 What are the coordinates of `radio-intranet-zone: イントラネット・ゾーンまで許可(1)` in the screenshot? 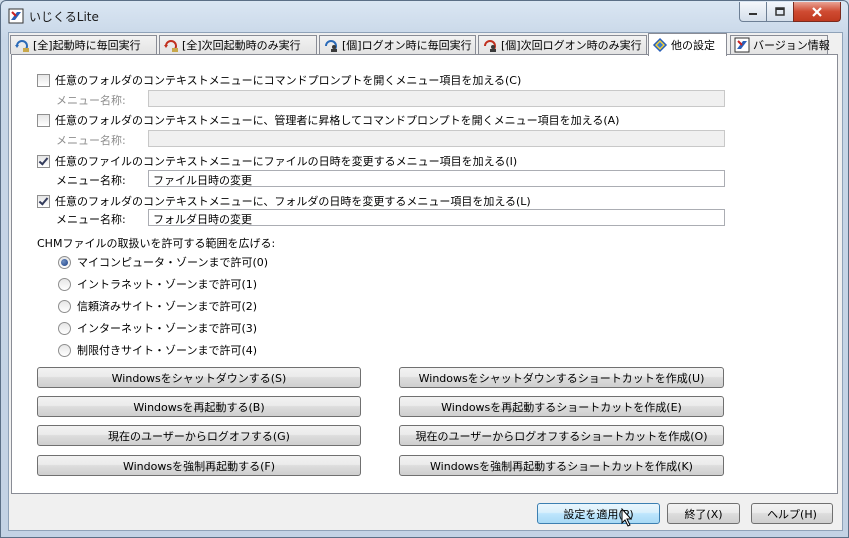 It's located at (157, 284).